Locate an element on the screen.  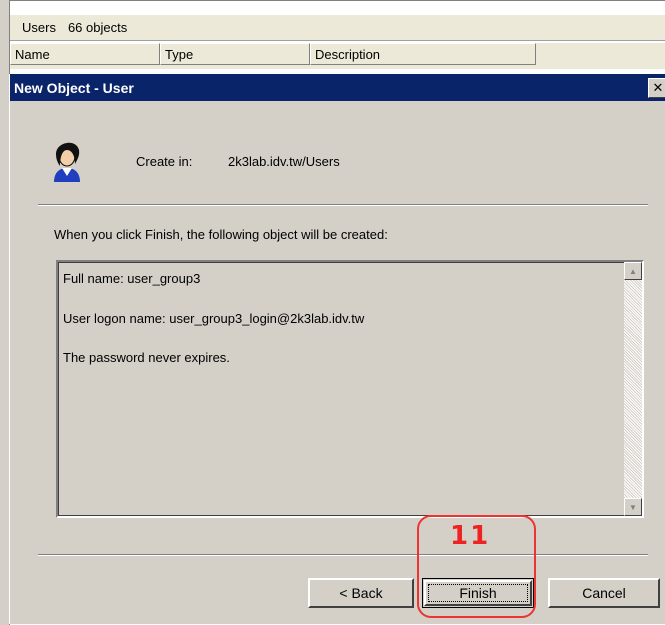
user-icon is located at coordinates (67, 162).